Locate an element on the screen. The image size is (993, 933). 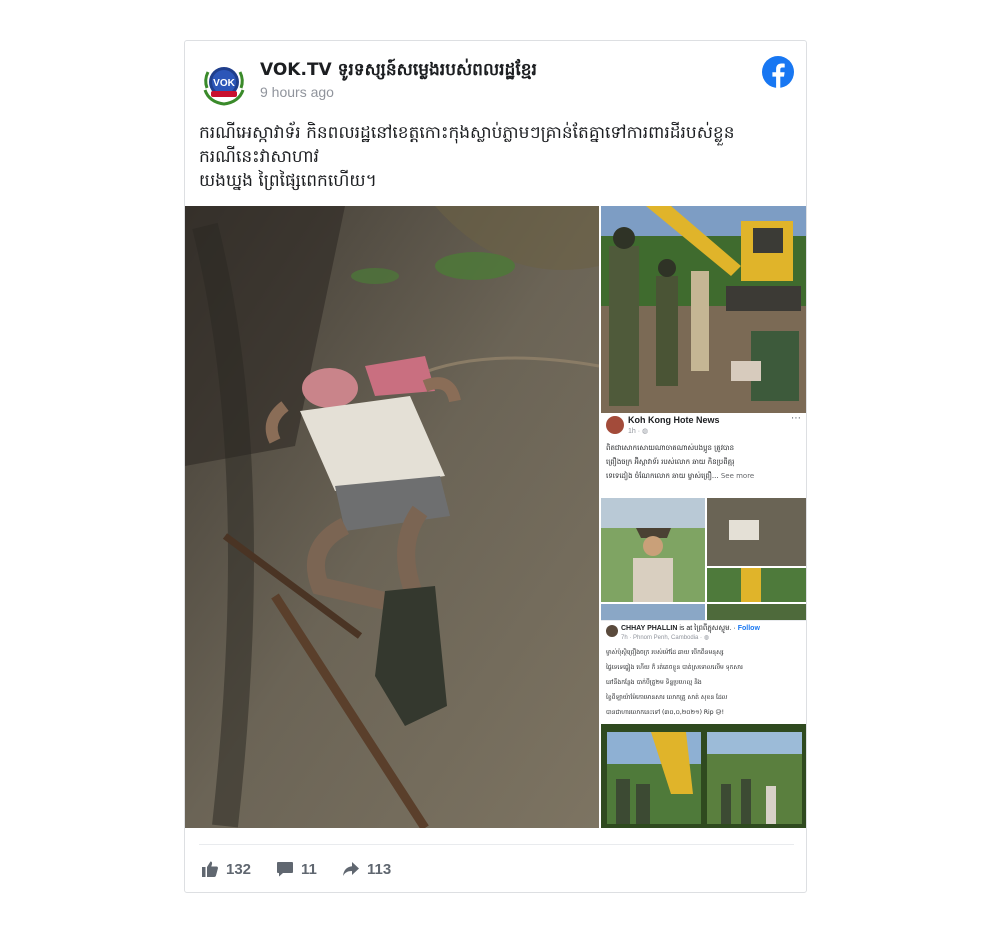
avatar-text: VOK is located at coordinates (224, 83).